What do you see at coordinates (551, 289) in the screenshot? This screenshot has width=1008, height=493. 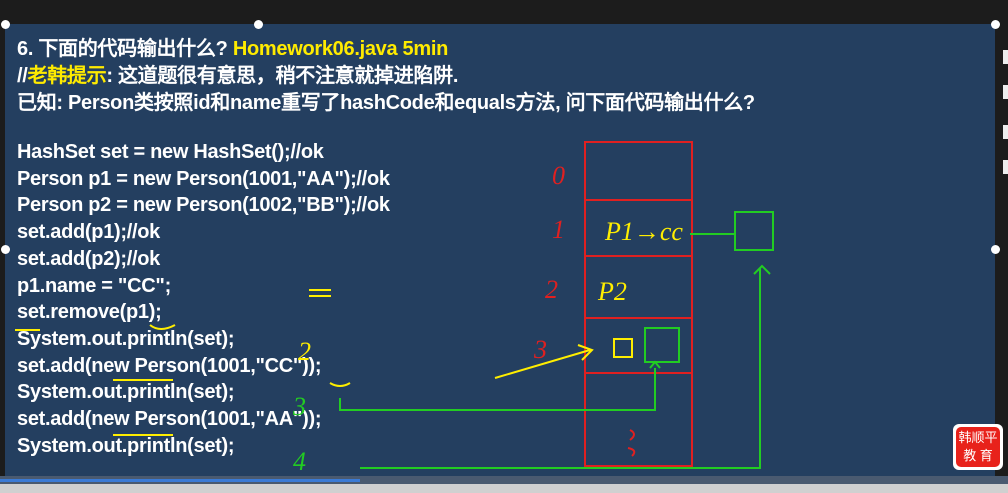 I see `index-2: 2` at bounding box center [551, 289].